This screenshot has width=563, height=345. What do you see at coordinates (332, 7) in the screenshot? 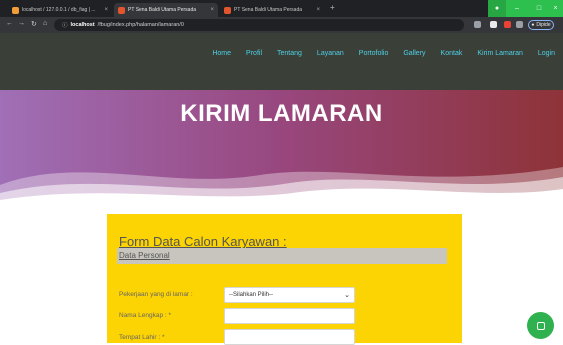
I see `new-tab-button: +` at bounding box center [332, 7].